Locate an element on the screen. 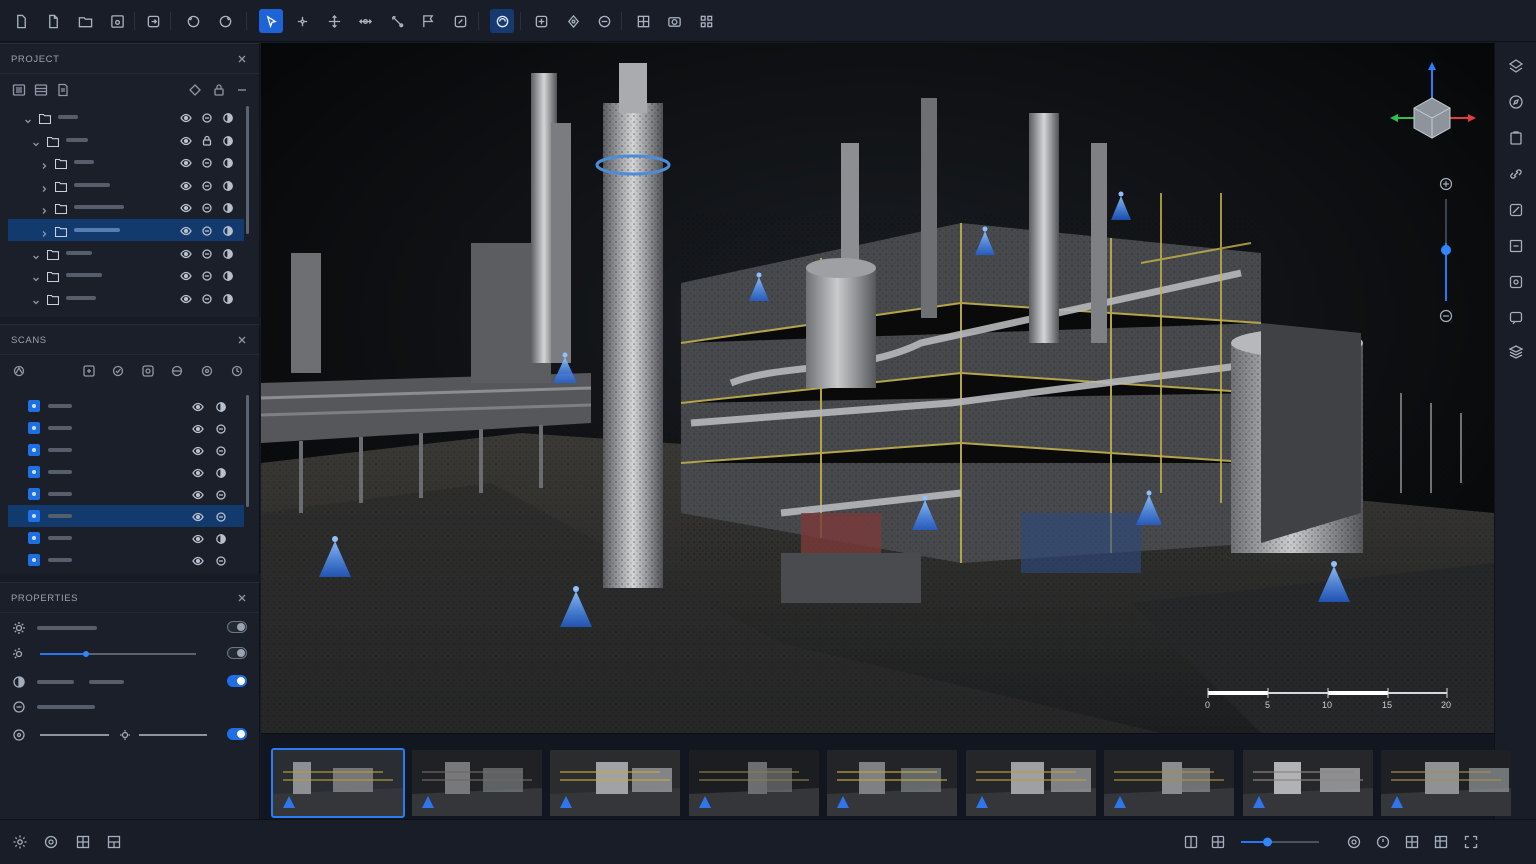  new-file-icon is located at coordinates (21, 21).